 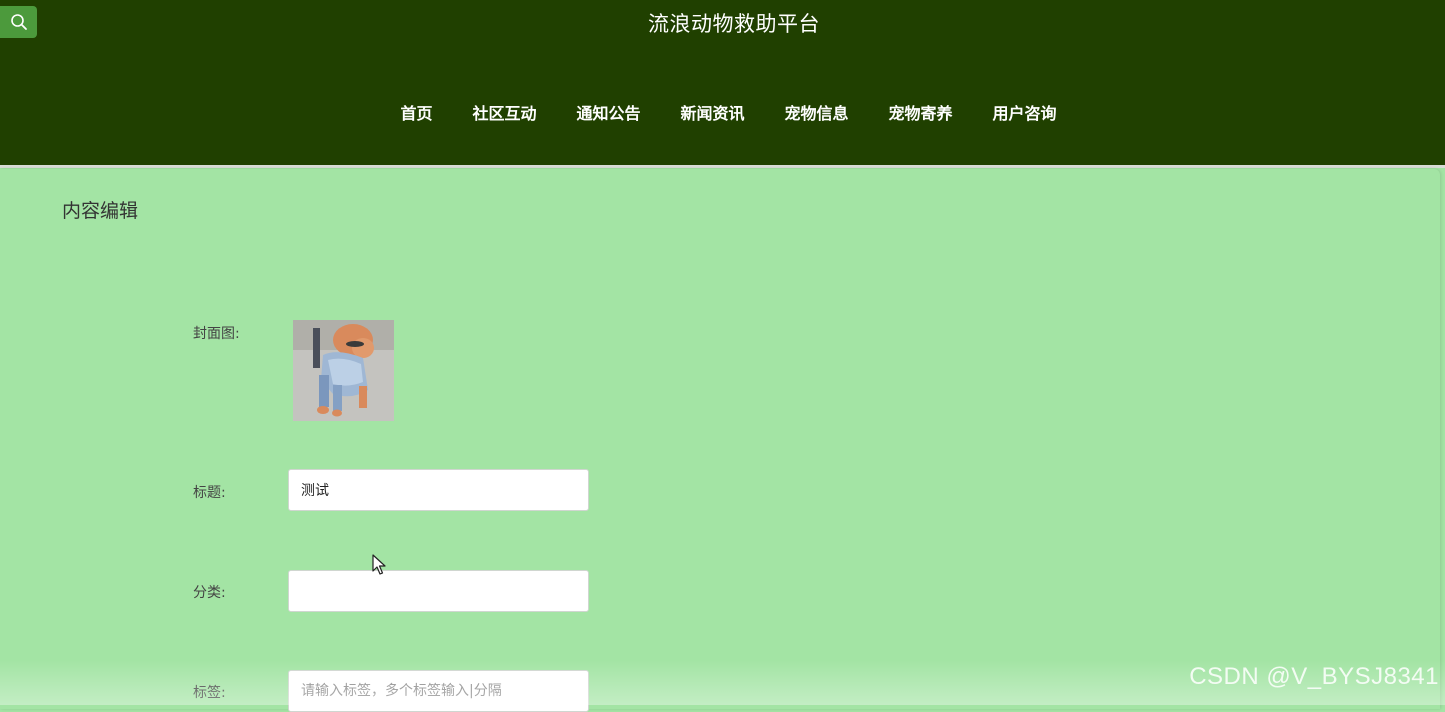 I want to click on panel-title: 内容编辑, so click(x=100, y=211).